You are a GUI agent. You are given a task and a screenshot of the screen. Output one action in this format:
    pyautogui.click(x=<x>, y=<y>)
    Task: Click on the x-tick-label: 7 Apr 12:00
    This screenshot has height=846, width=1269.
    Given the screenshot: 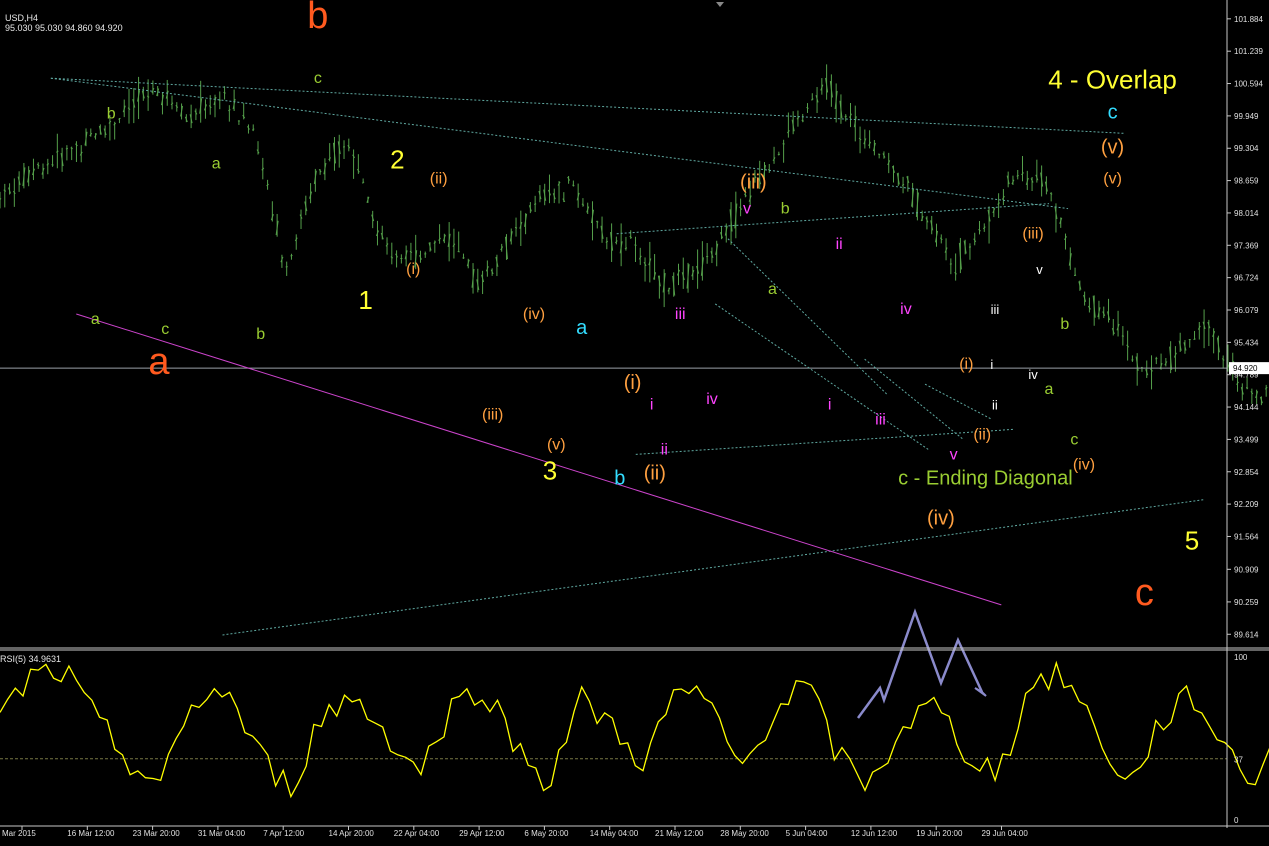 What is the action you would take?
    pyautogui.click(x=283, y=833)
    